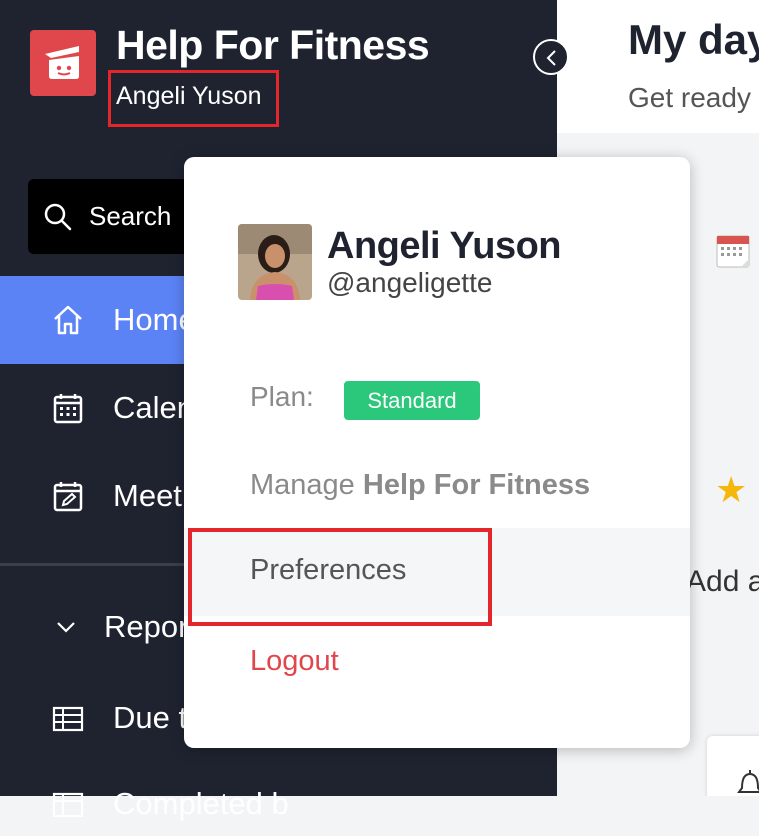 The image size is (759, 836). I want to click on page-title: My day, so click(693, 39).